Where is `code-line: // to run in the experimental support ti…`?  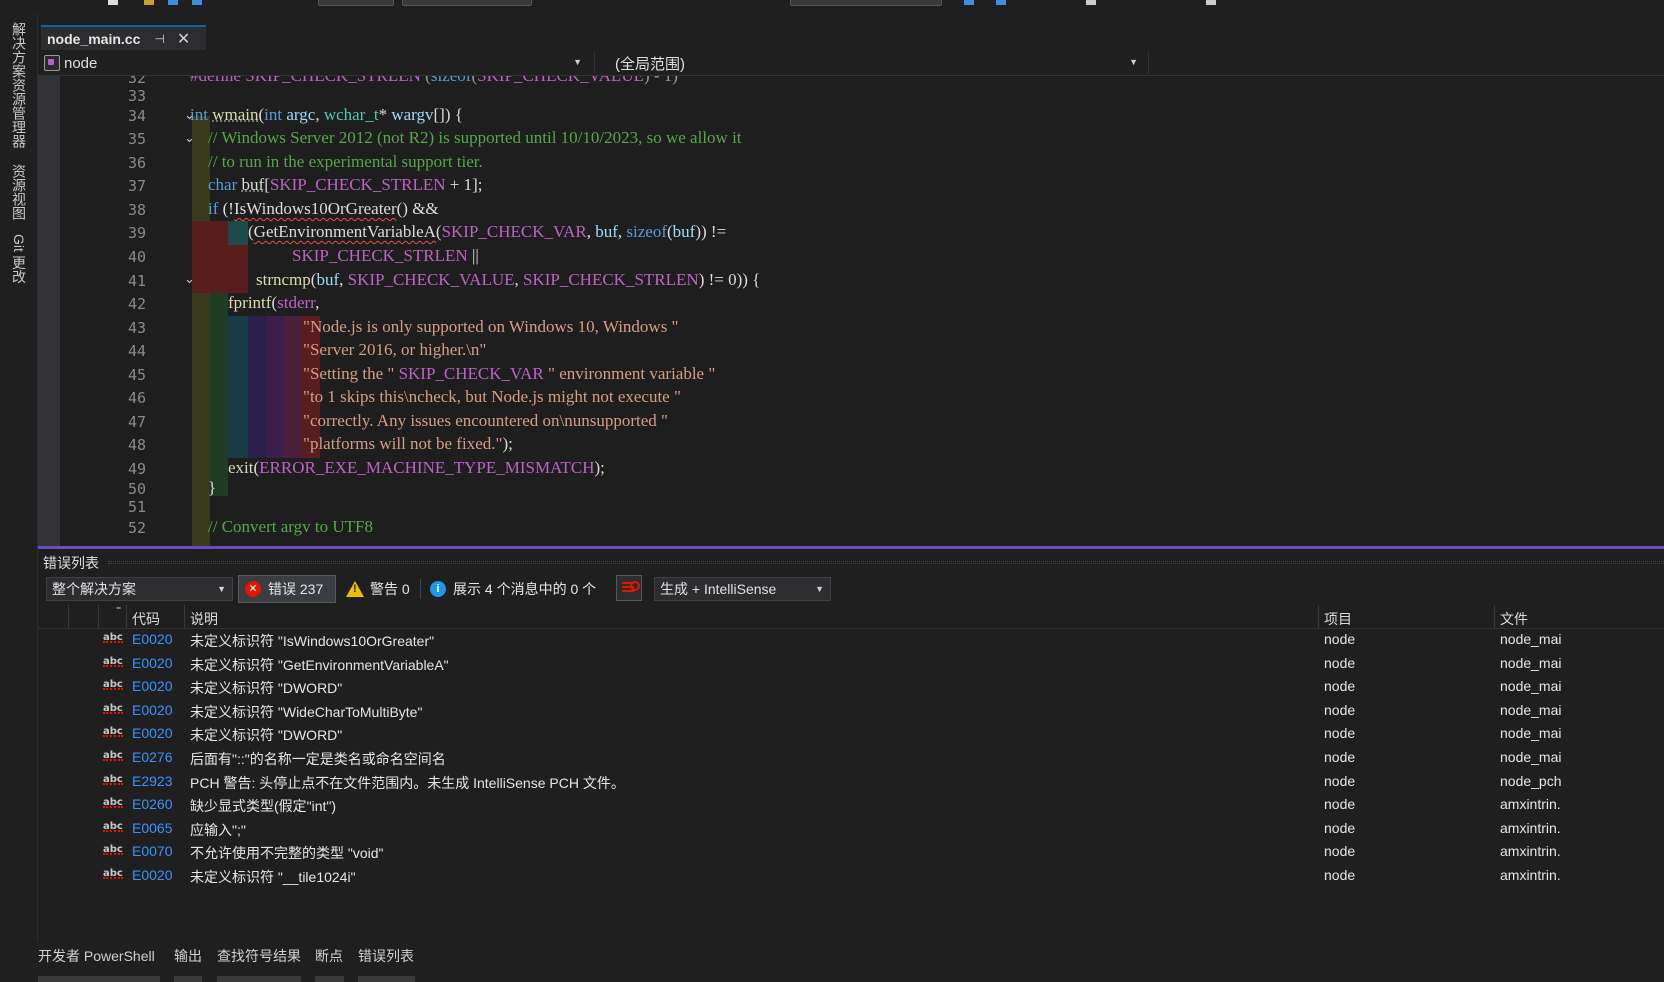 code-line: // to run in the experimental support ti… is located at coordinates (345, 161).